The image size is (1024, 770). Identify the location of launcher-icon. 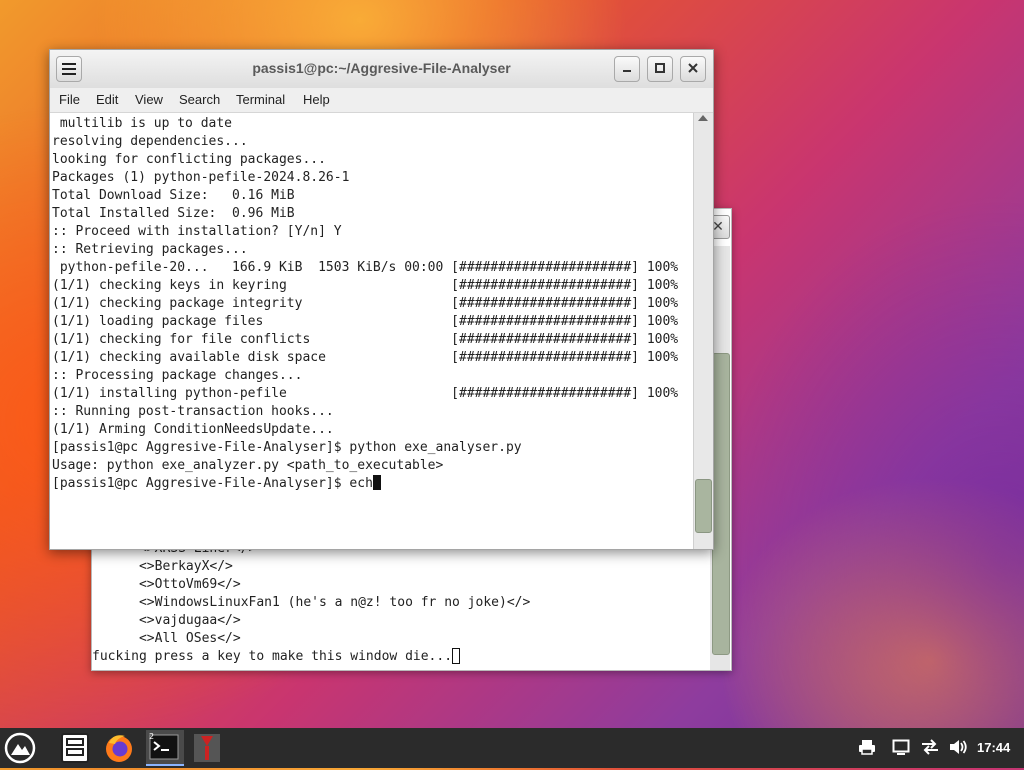
(20, 748).